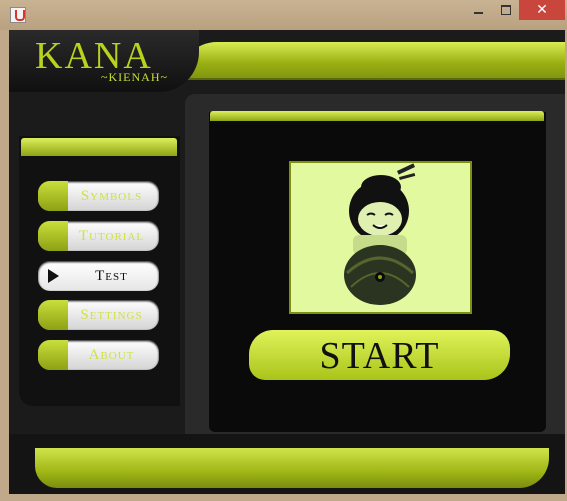  I want to click on start-button: START, so click(379, 355).